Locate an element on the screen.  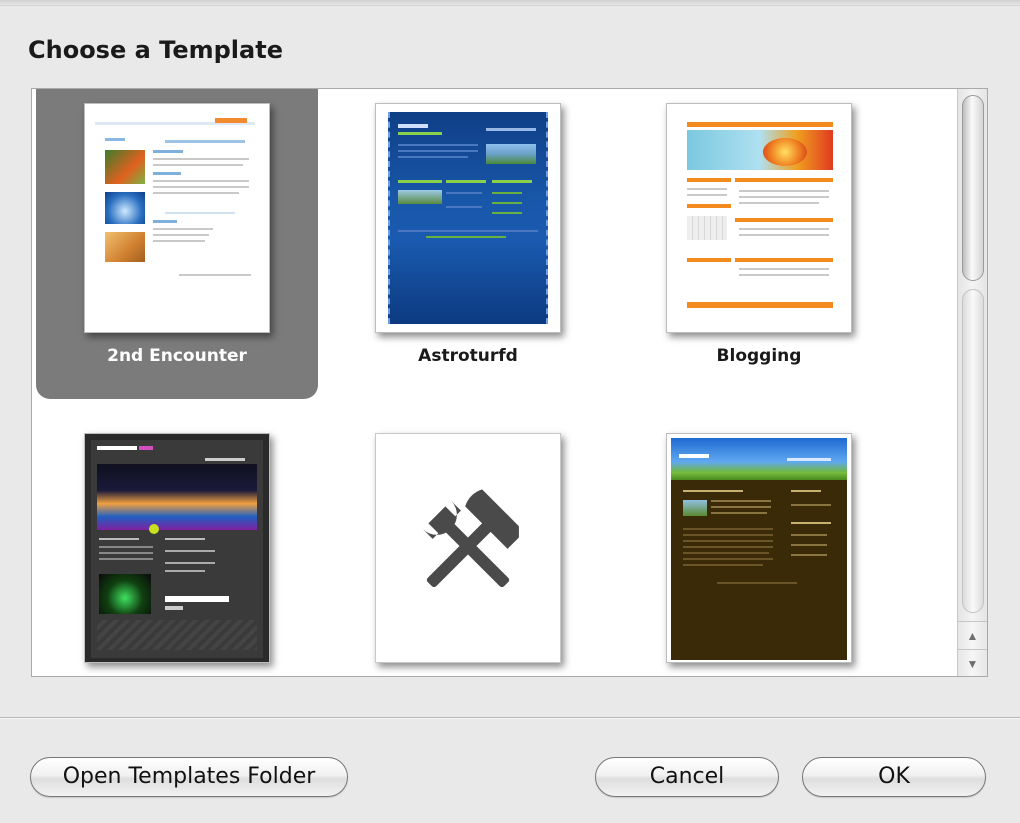
down-arrow-icon: ▼ is located at coordinates (972, 663).